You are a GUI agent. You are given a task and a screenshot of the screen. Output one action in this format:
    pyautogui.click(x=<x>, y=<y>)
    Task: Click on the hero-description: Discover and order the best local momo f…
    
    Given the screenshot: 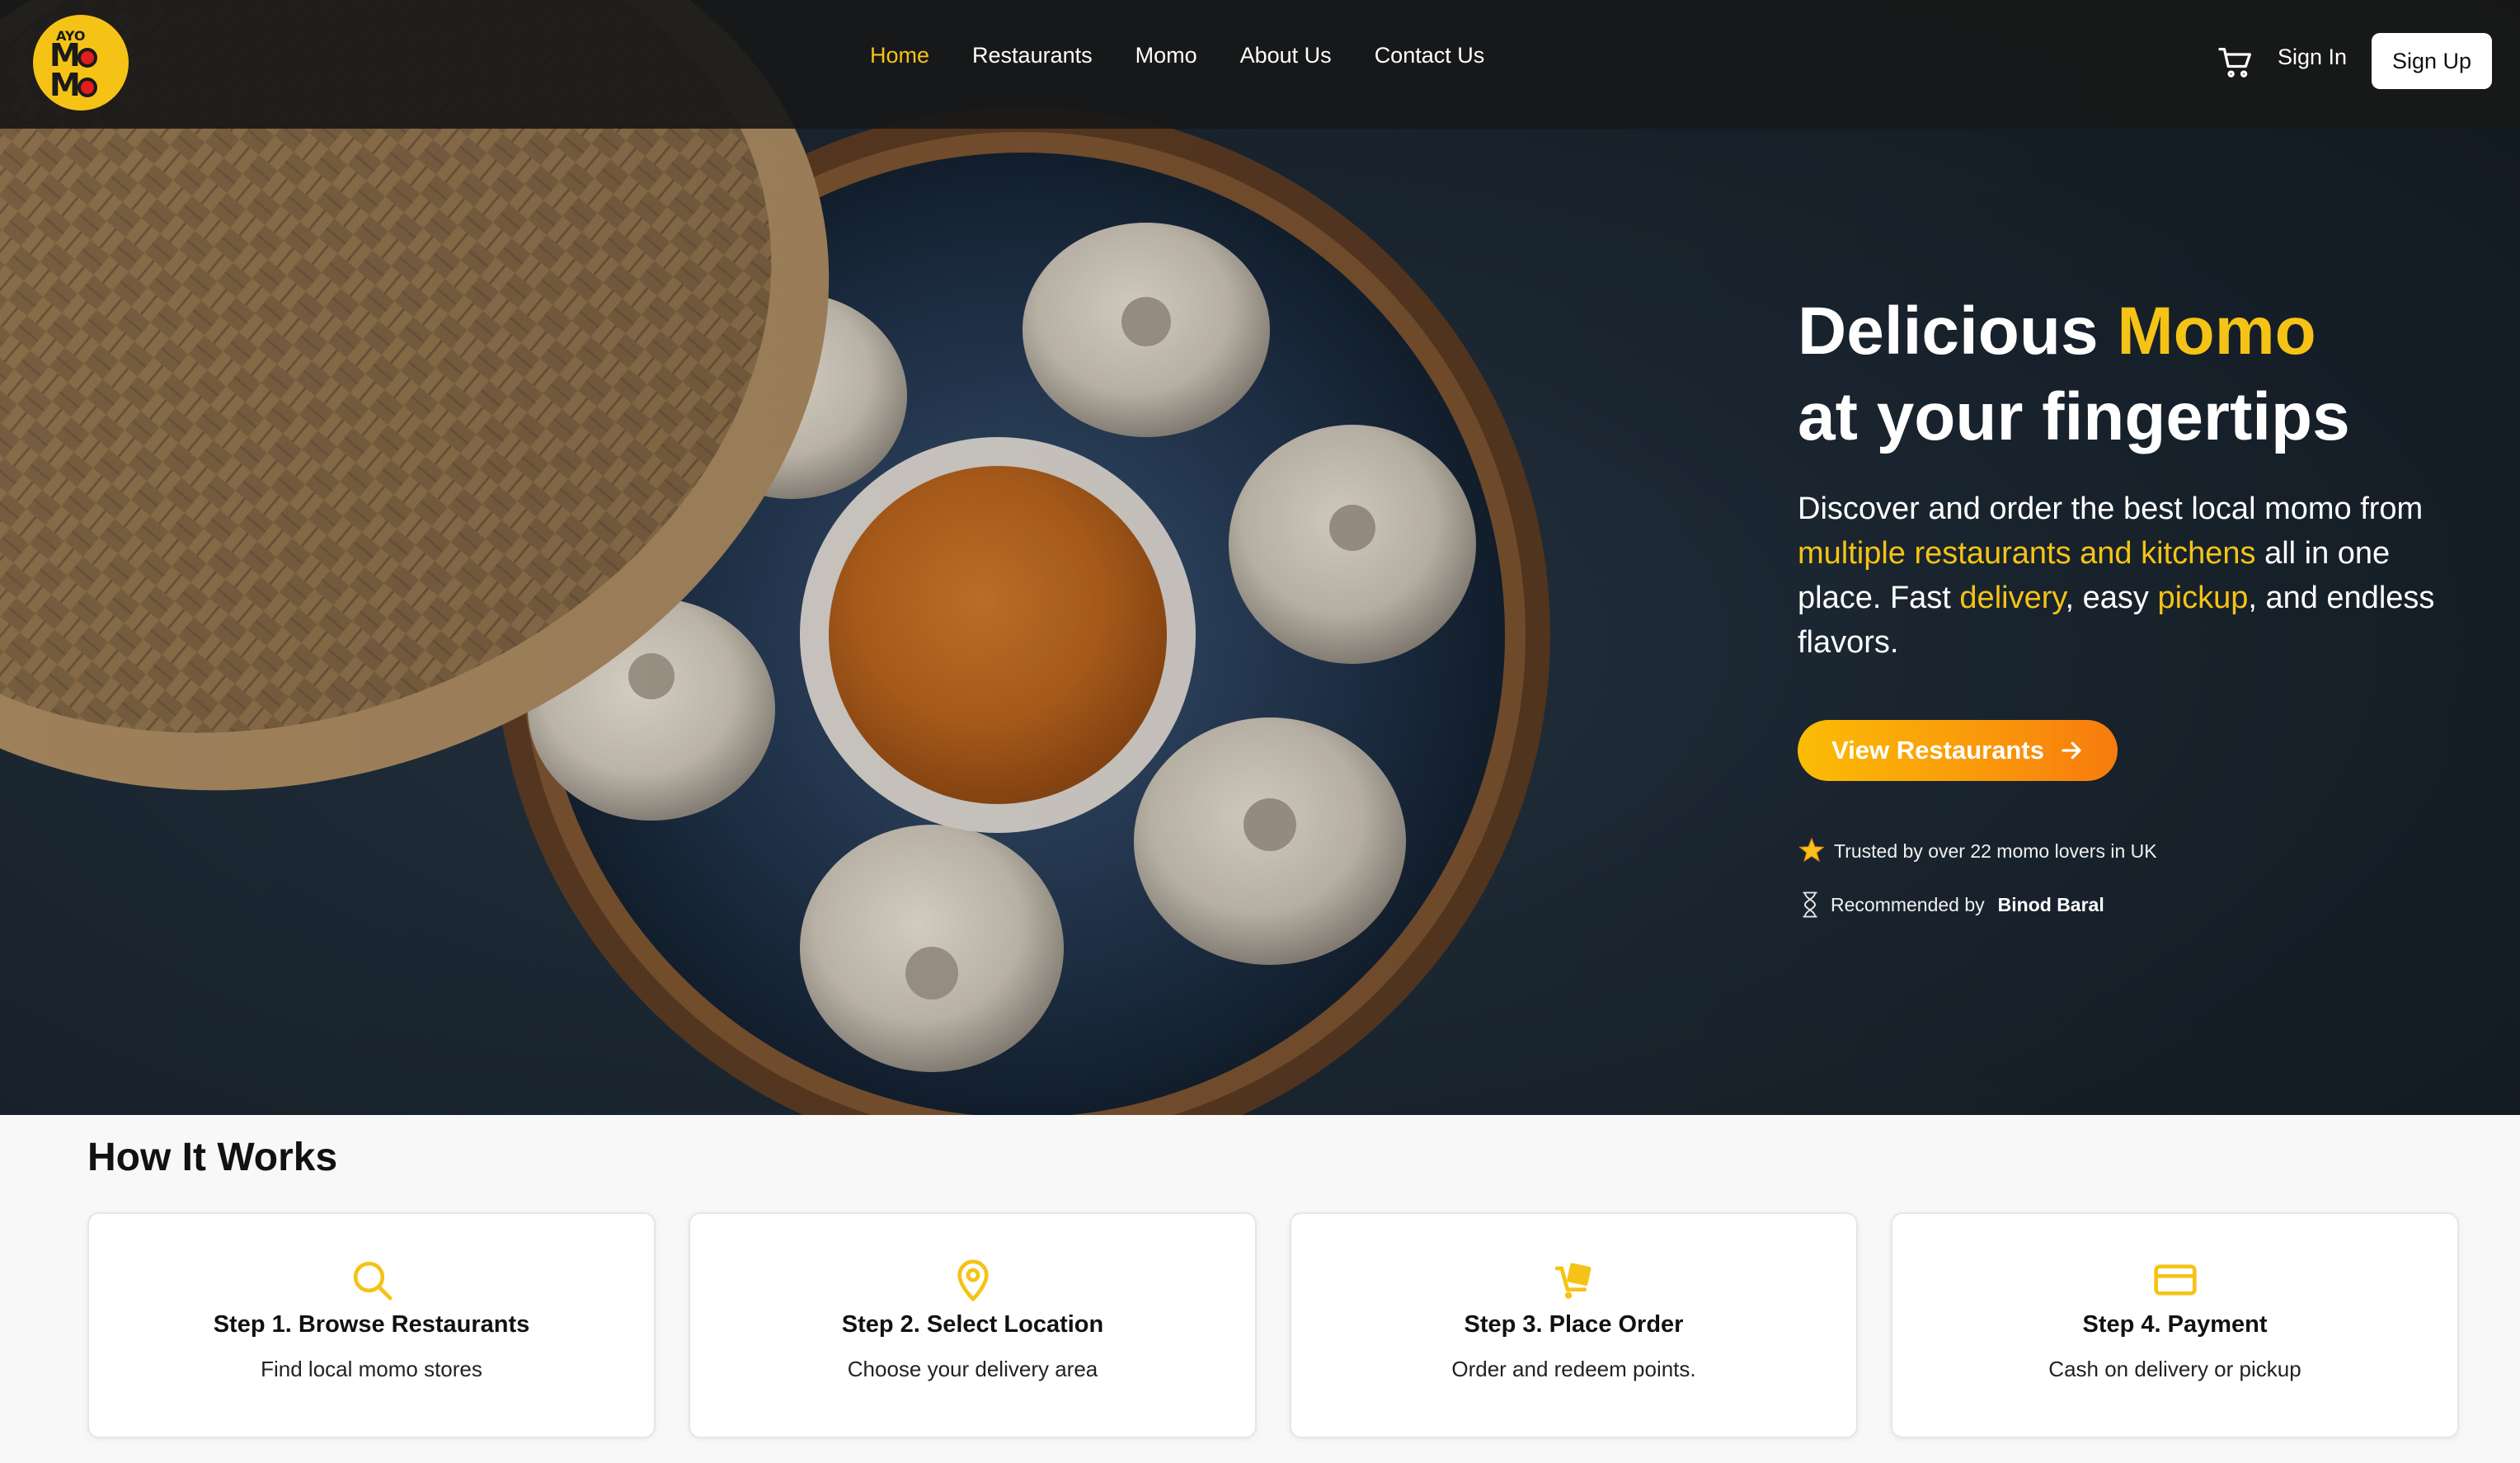 What is the action you would take?
    pyautogui.click(x=2136, y=576)
    